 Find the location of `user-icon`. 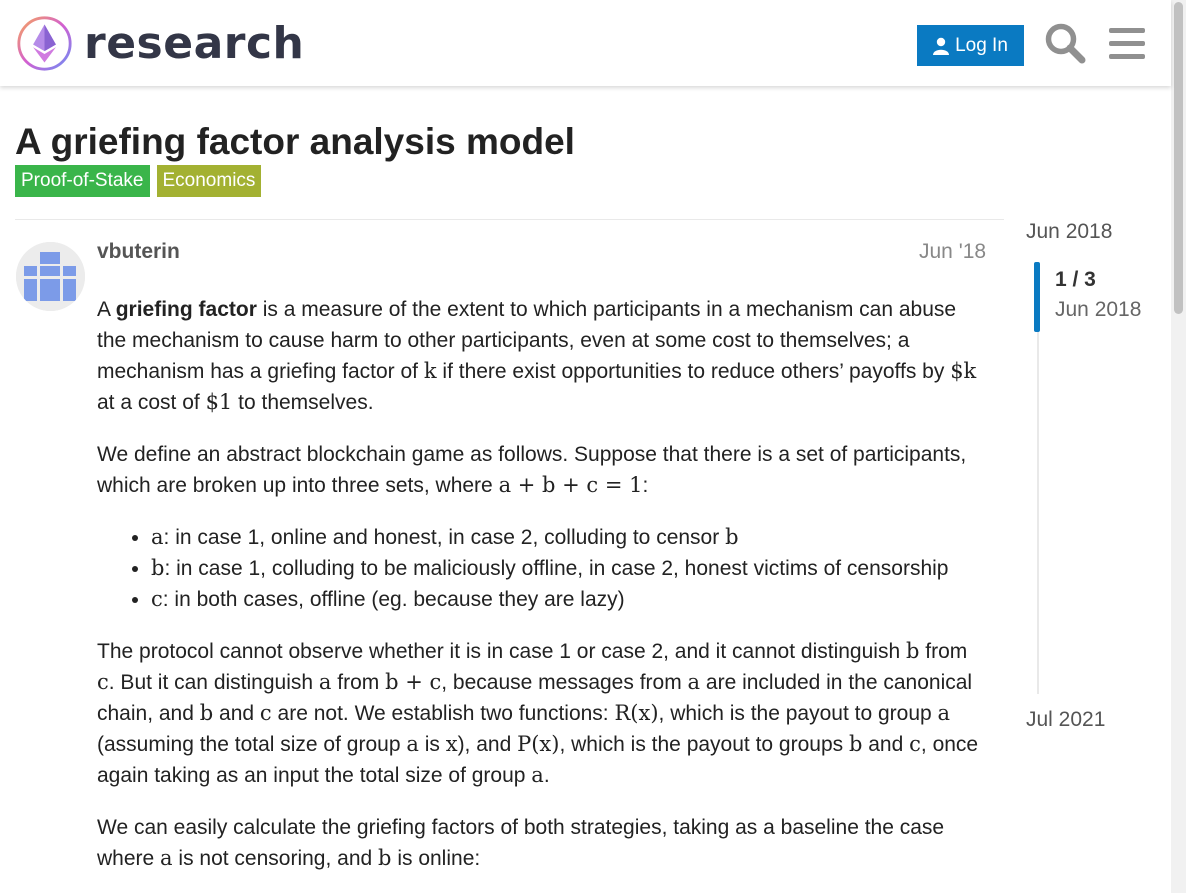

user-icon is located at coordinates (941, 46).